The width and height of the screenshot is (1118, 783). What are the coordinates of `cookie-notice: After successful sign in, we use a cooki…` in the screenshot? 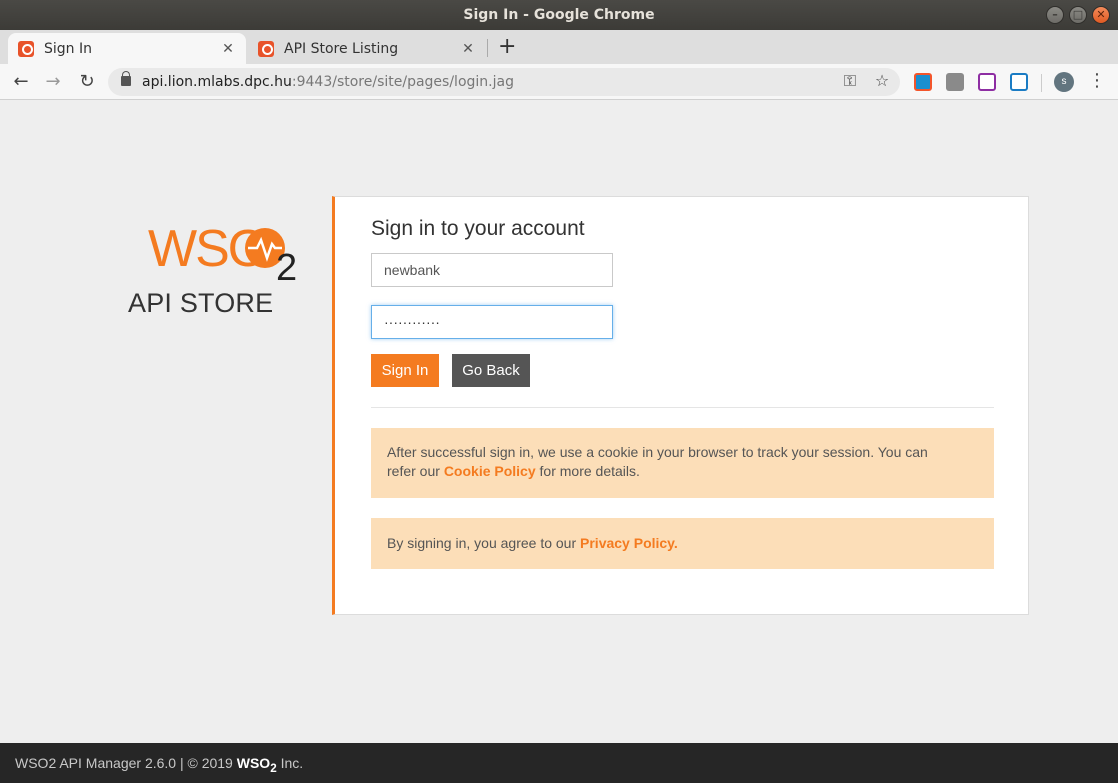 It's located at (682, 463).